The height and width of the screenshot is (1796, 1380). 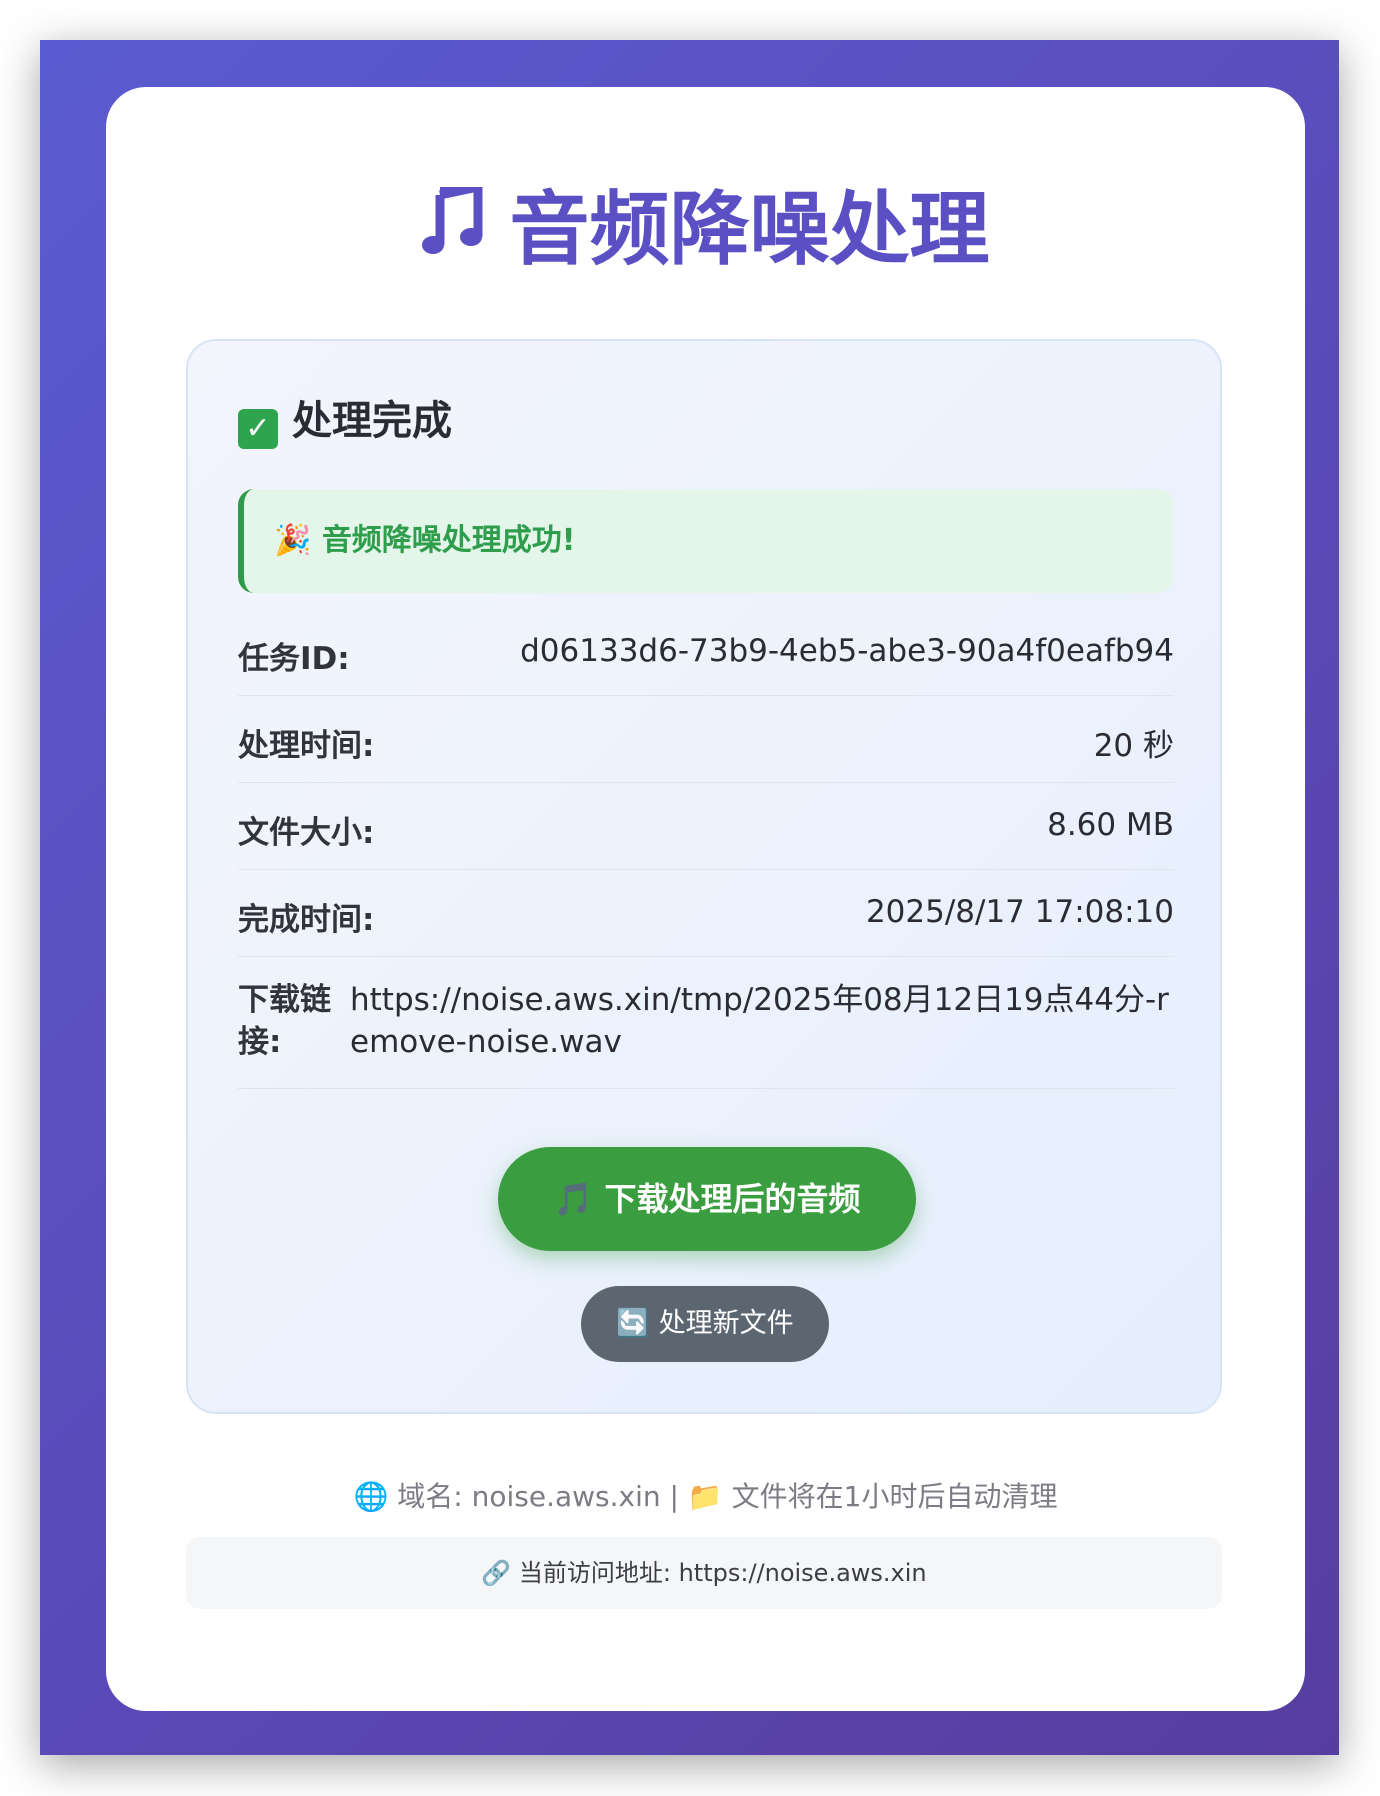 I want to click on file-size-label: 文件大小:, so click(x=306, y=833).